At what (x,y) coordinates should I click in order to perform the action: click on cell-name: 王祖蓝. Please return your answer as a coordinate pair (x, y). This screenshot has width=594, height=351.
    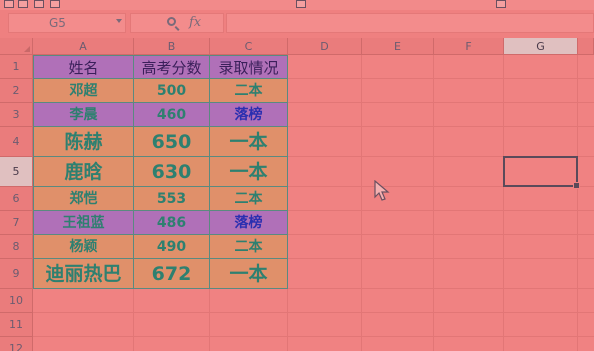
    Looking at the image, I should click on (83, 223).